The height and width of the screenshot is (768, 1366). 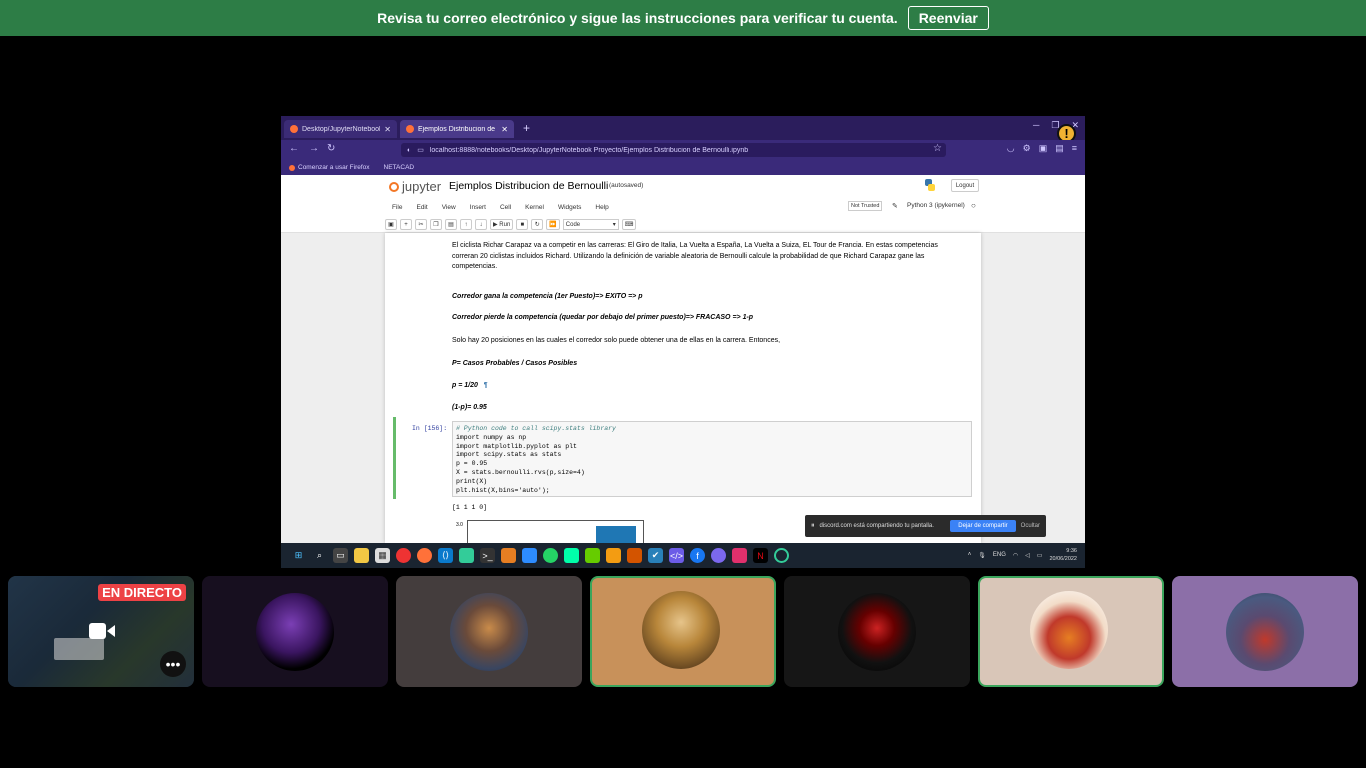 What do you see at coordinates (319, 555) in the screenshot?
I see `search-icon: ⌕` at bounding box center [319, 555].